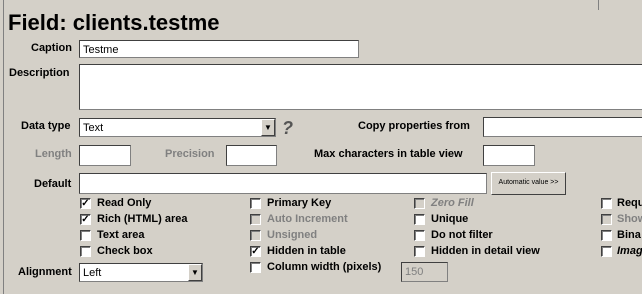 The height and width of the screenshot is (294, 642). What do you see at coordinates (360, 87) in the screenshot?
I see `description-textarea` at bounding box center [360, 87].